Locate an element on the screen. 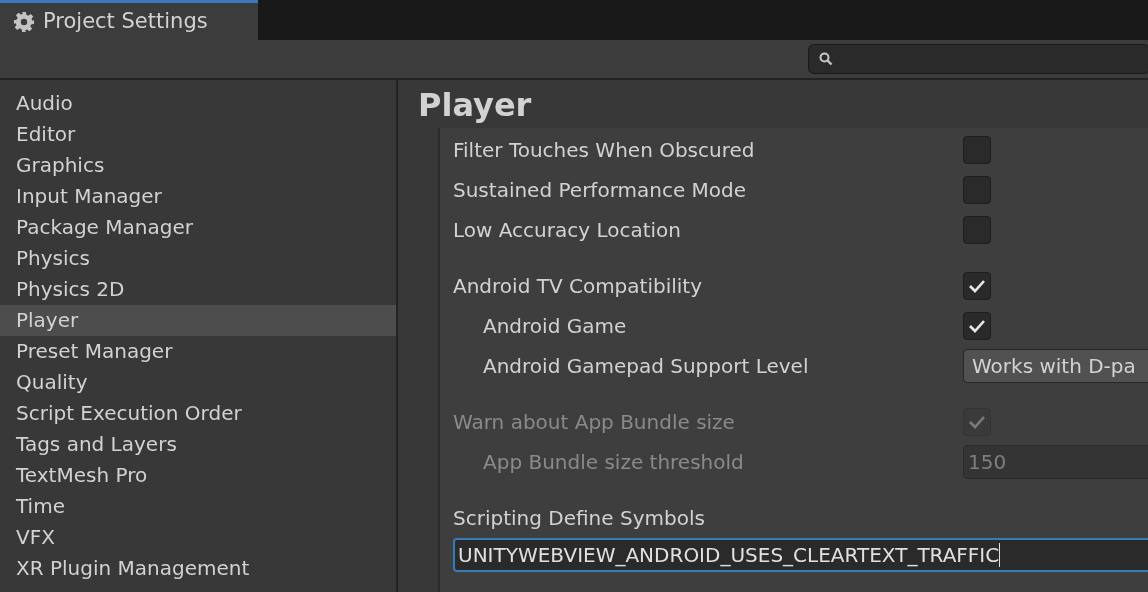 This screenshot has width=1148, height=592. setting-label: Filter Touches When Obscured is located at coordinates (604, 150).